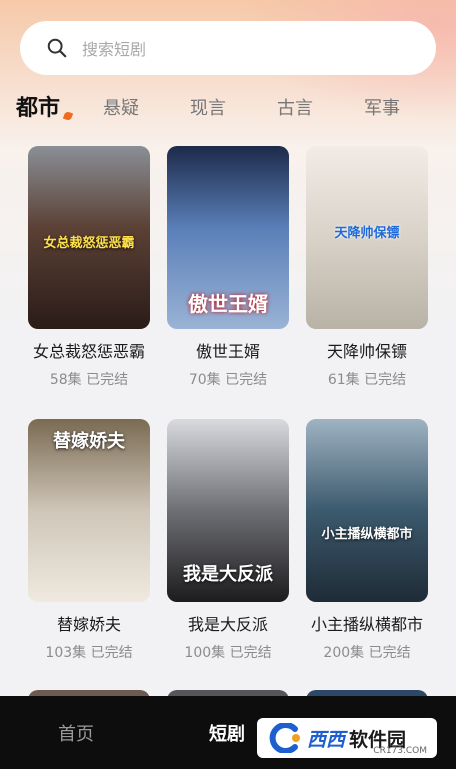  What do you see at coordinates (68, 116) in the screenshot?
I see `active-tab-indicator` at bounding box center [68, 116].